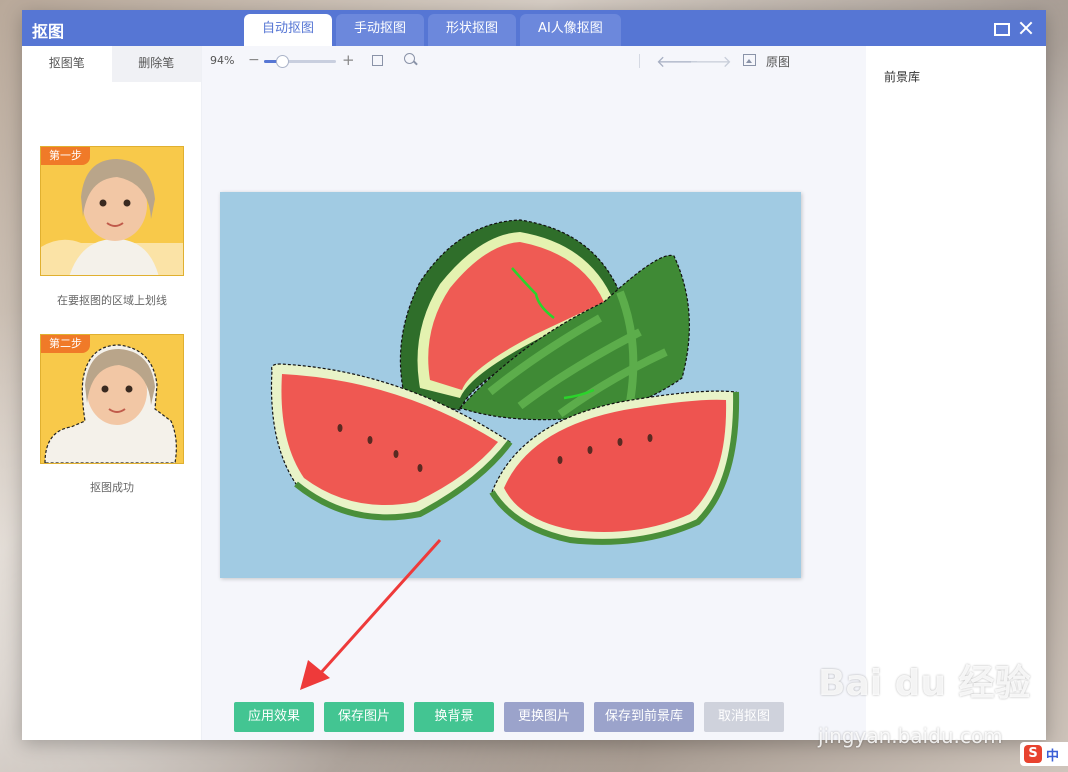  I want to click on ime-indicator: S 中, so click(1044, 754).